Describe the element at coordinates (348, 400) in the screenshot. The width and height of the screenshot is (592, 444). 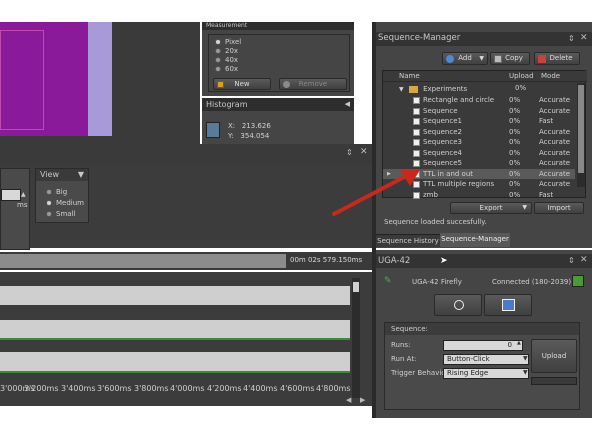
I see `timeline-scroll-right-icon: ◀` at that location.